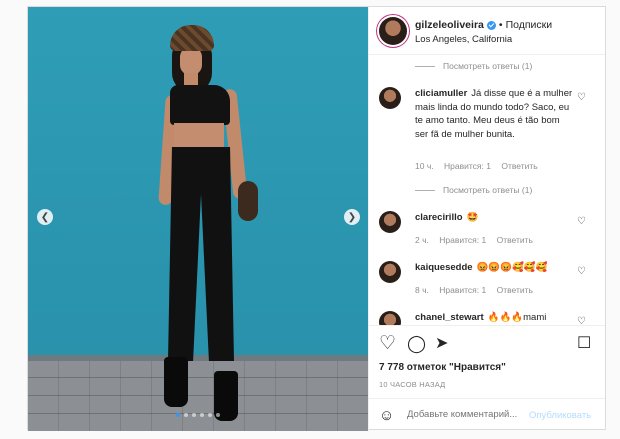 Image resolution: width=620 pixels, height=439 pixels. I want to click on comment-icon: ◯, so click(416, 343).